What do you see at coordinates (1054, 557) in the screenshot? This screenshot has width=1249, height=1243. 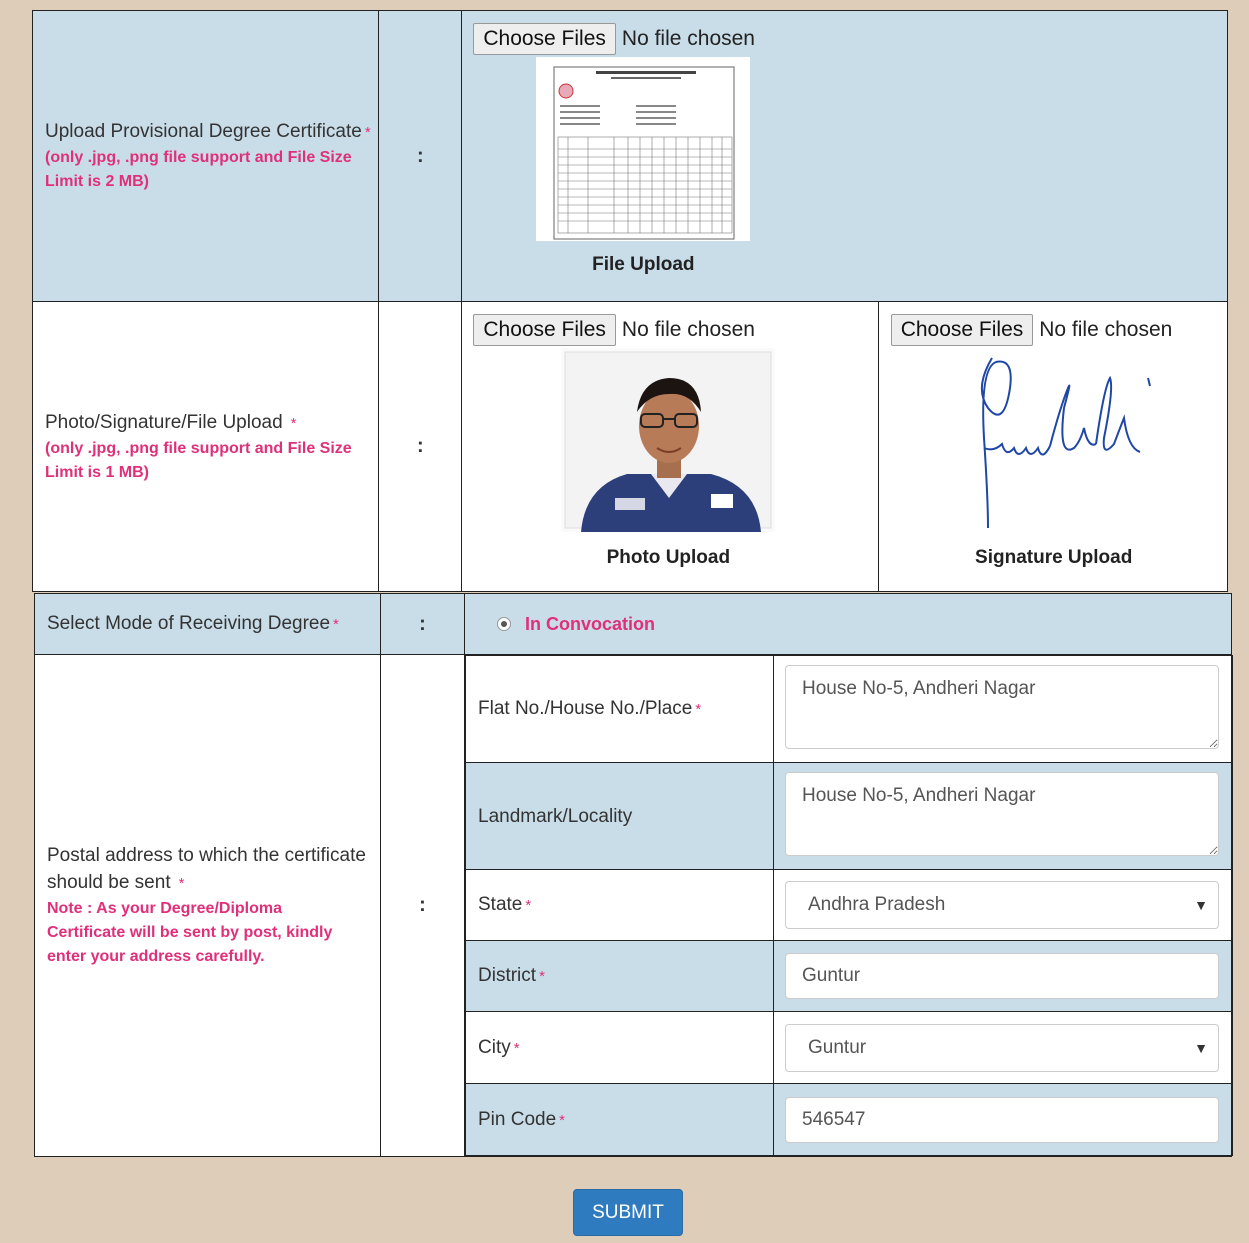 I see `signature-upload-caption: Signature Upload` at bounding box center [1054, 557].